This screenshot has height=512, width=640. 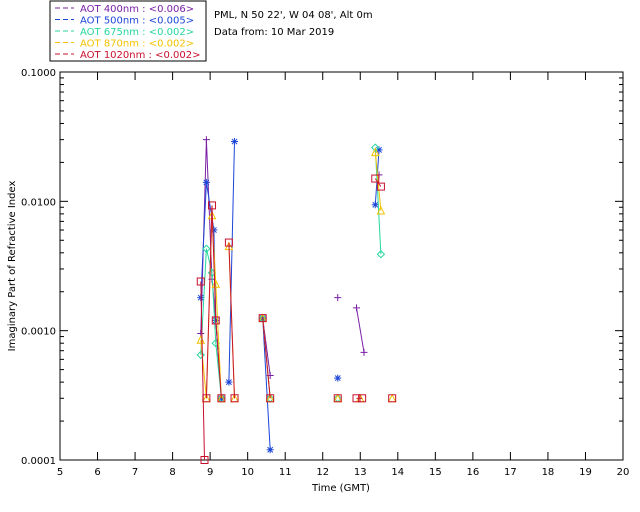 I want to click on legend-entry: AOT 1020nm : <0.002>, so click(x=140, y=55).